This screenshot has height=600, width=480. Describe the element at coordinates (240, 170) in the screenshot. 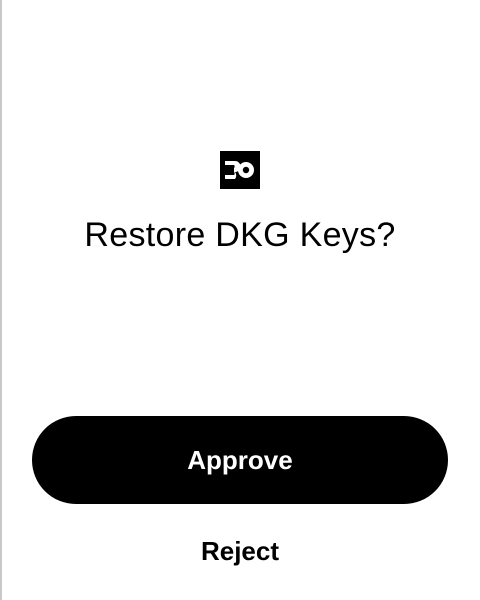

I see `brand-logo-icon` at that location.